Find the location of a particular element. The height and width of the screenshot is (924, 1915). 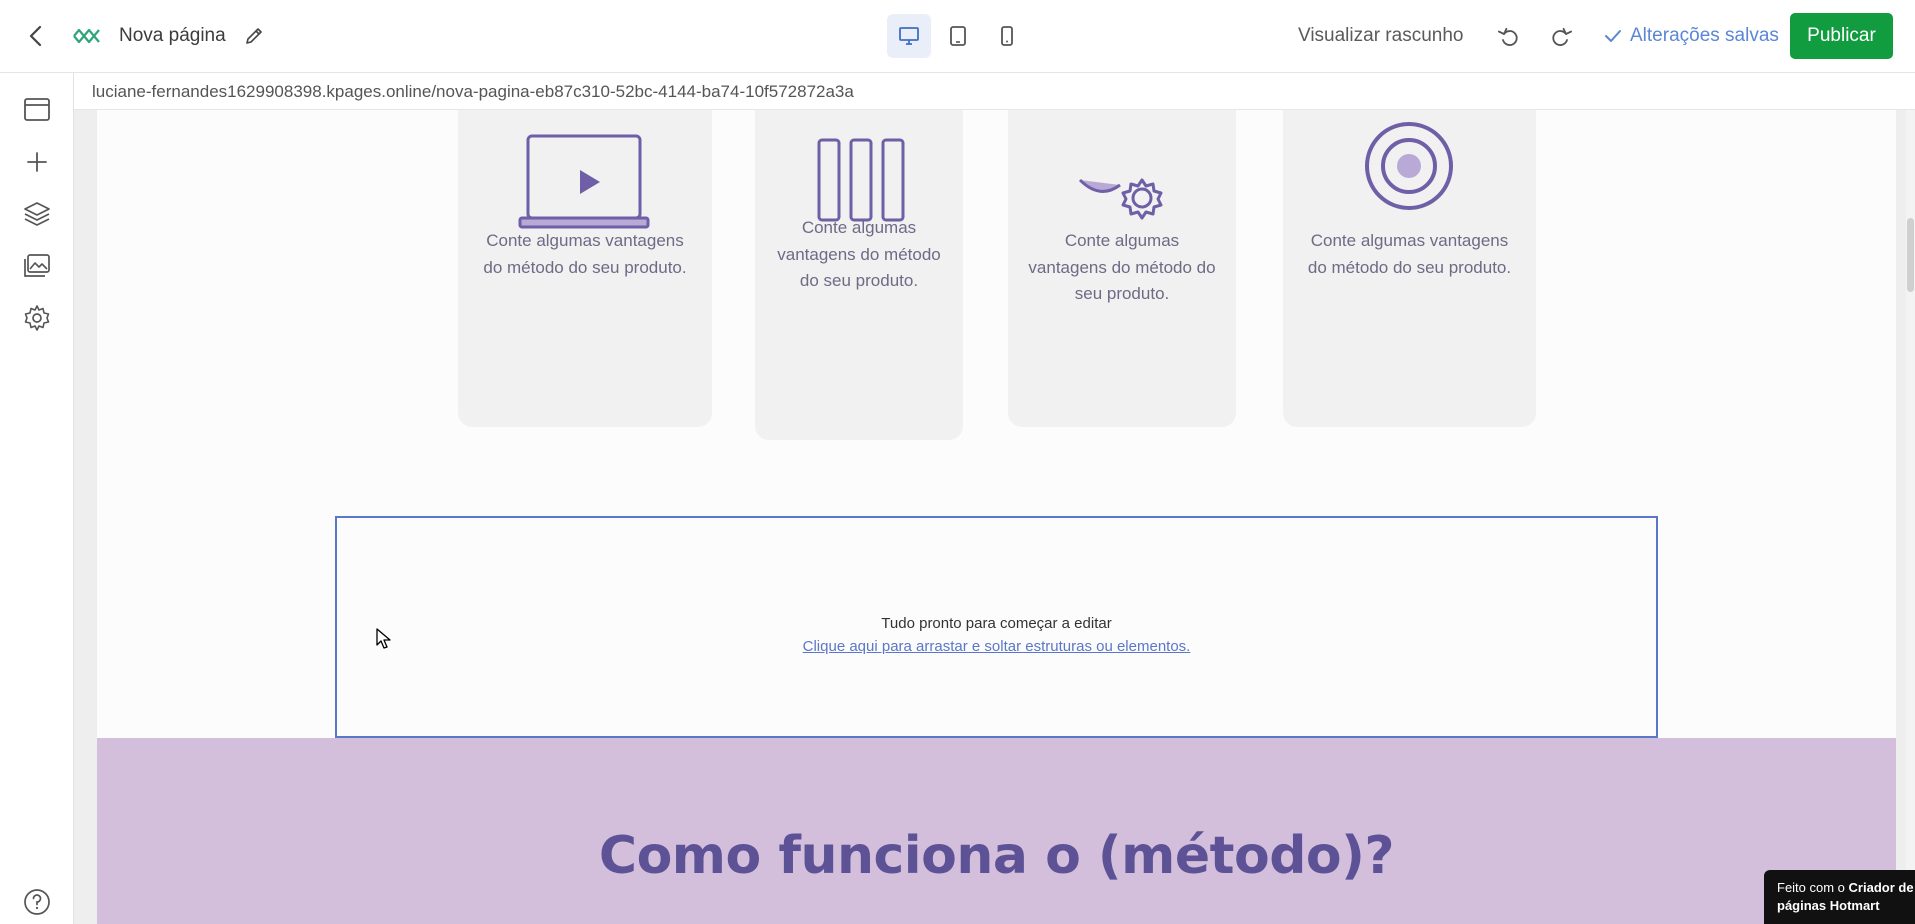

browser-window-icon is located at coordinates (37, 109).